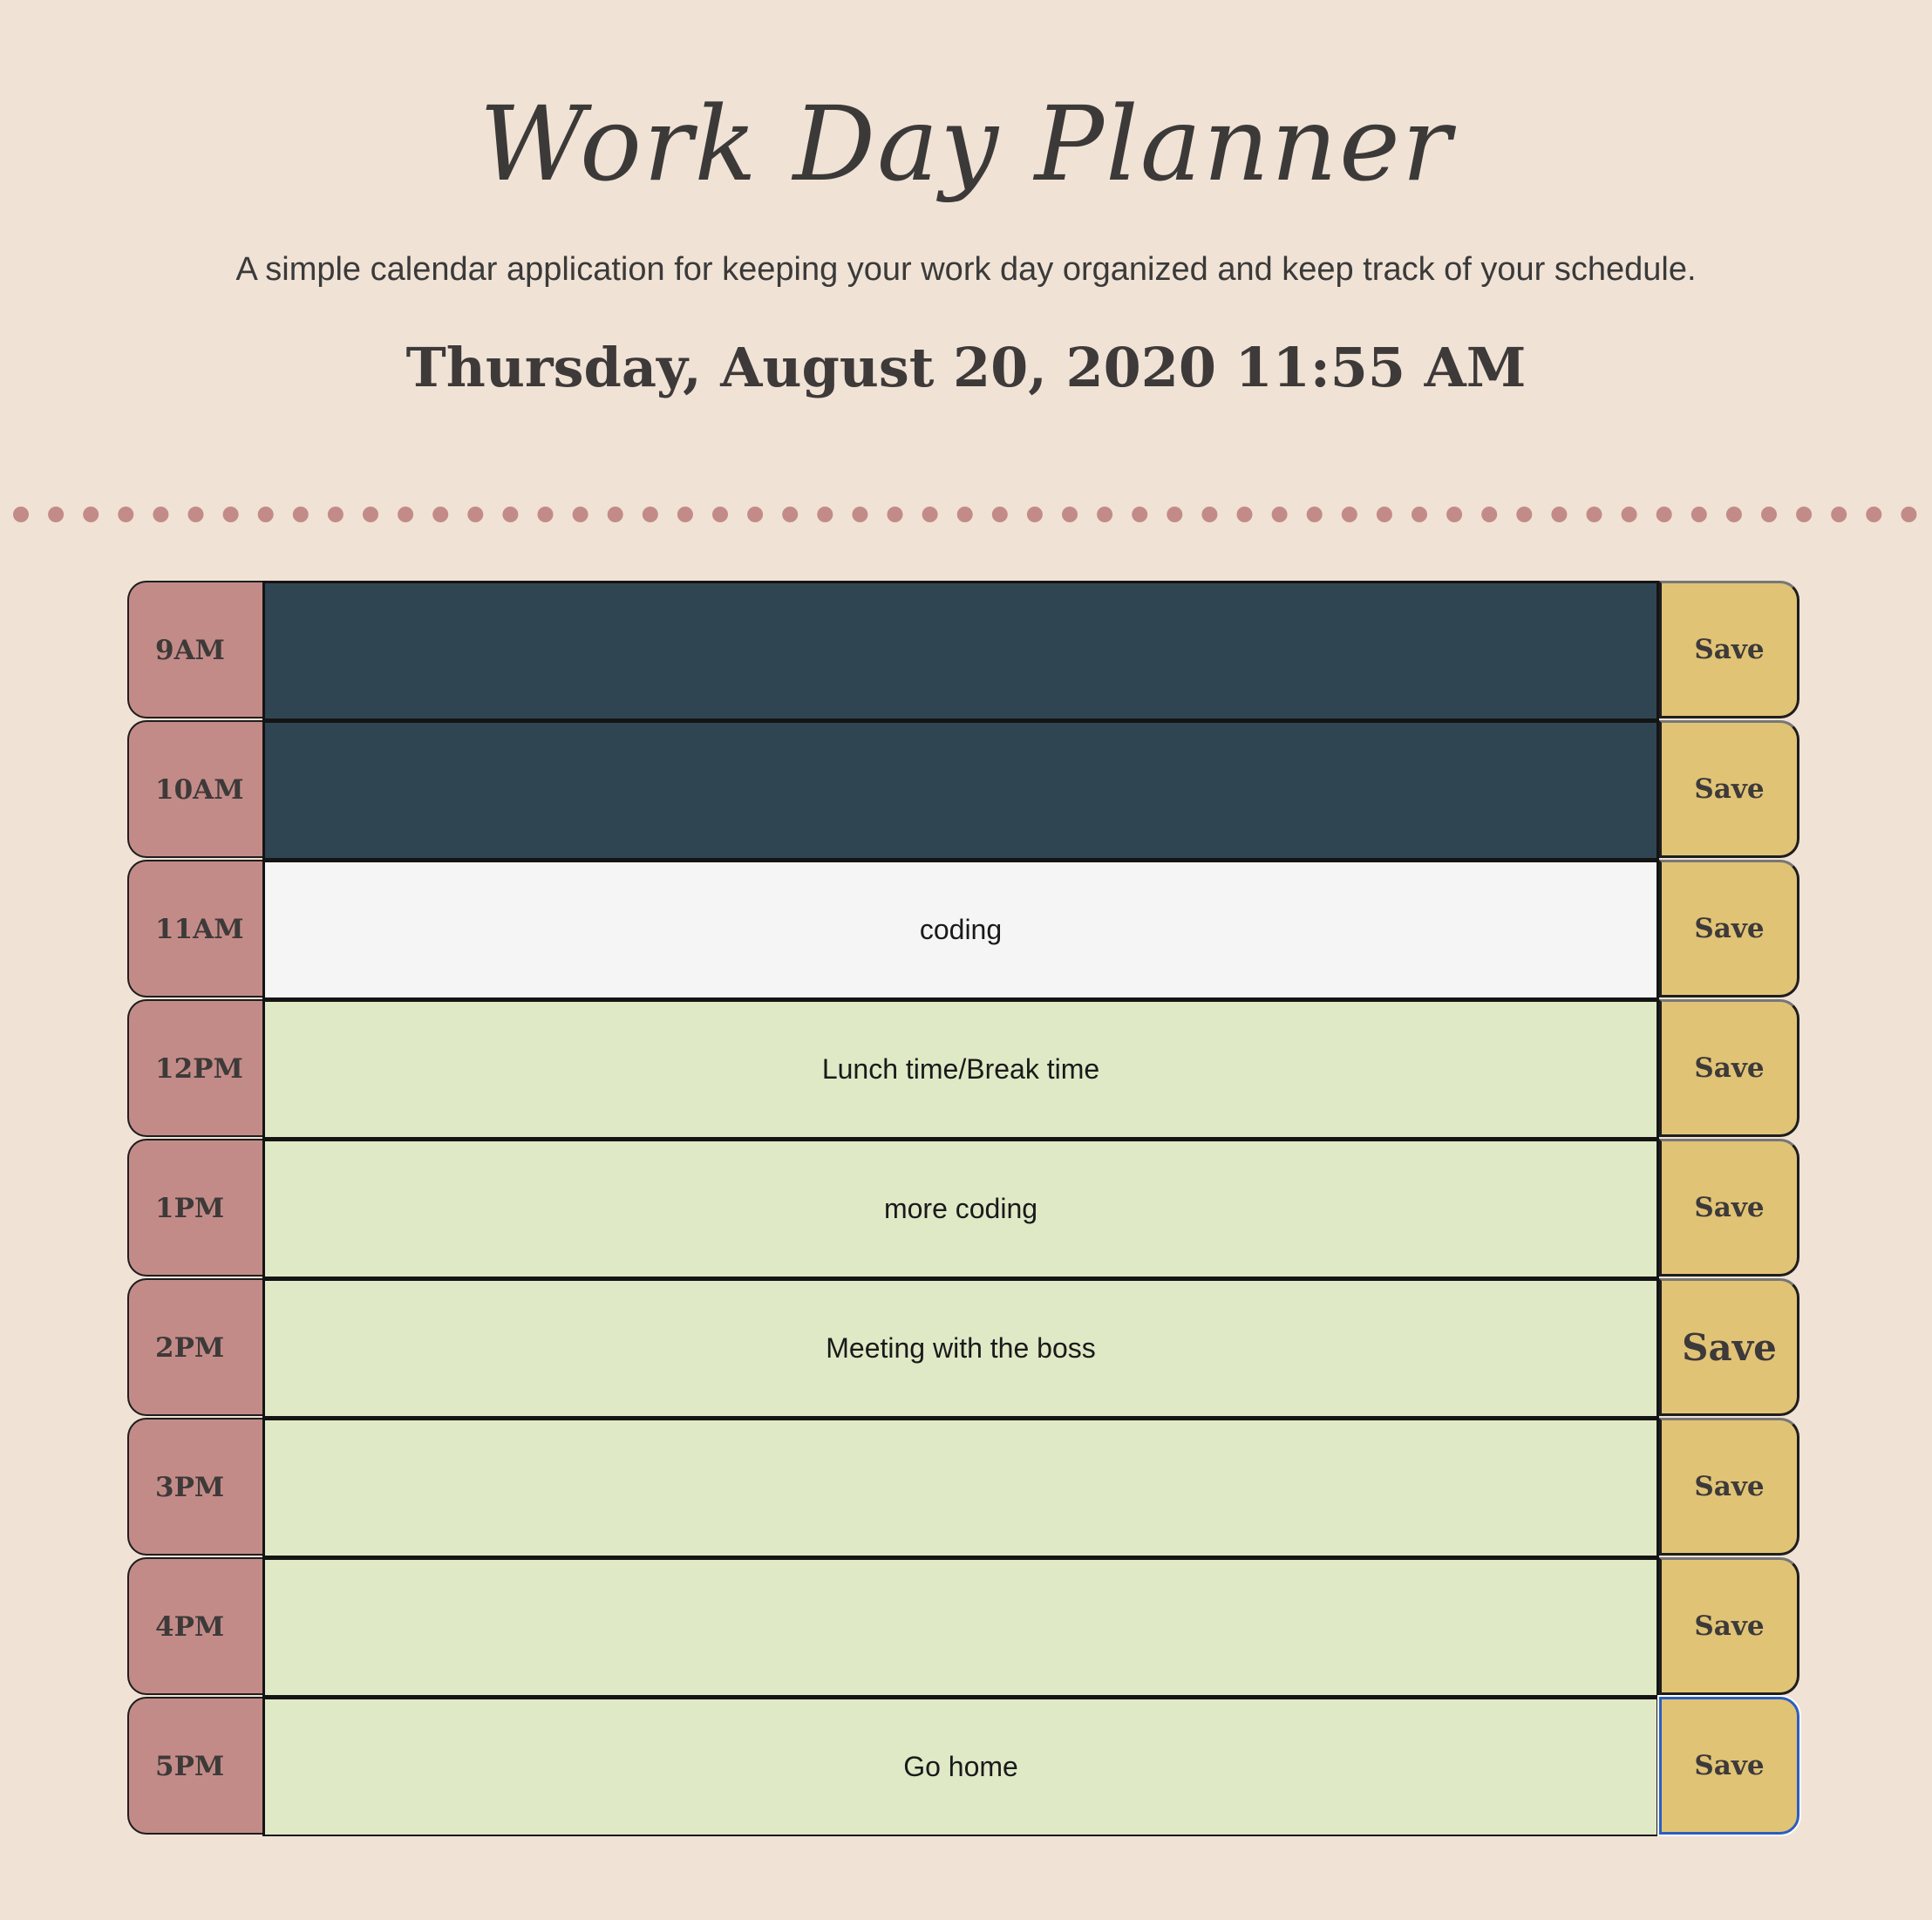 The height and width of the screenshot is (1920, 1932). Describe the element at coordinates (199, 790) in the screenshot. I see `hour-label: 10AM` at that location.